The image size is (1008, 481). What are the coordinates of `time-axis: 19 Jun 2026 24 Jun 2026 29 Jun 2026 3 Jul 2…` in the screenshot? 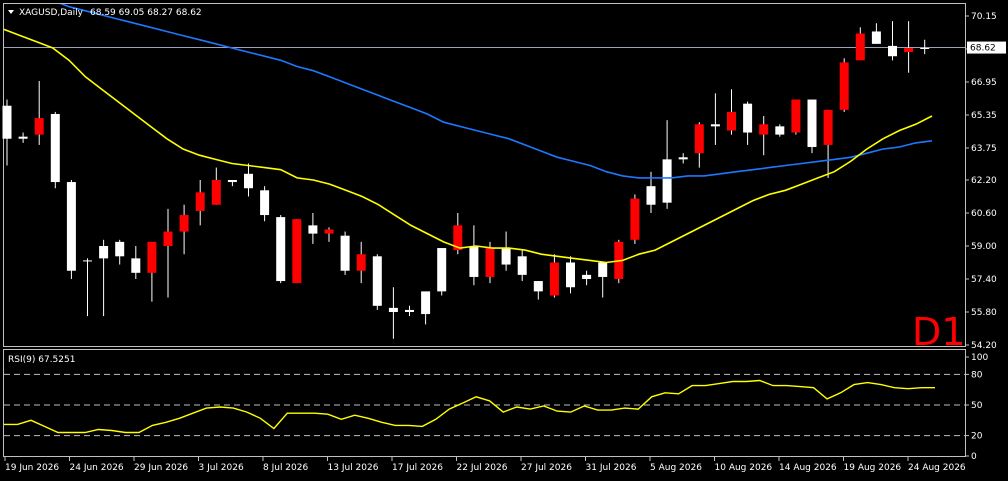 It's located at (485, 465).